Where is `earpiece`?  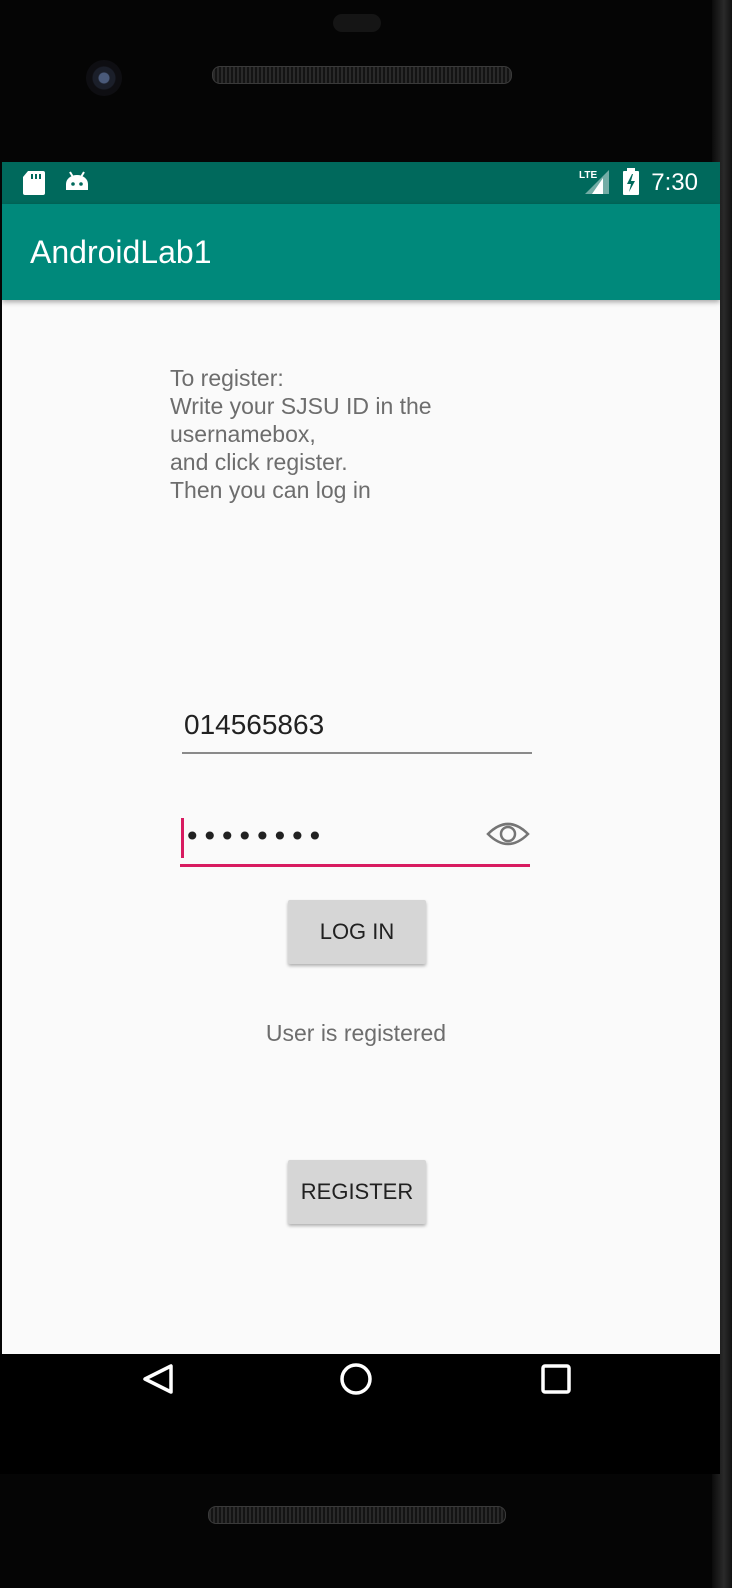
earpiece is located at coordinates (357, 23).